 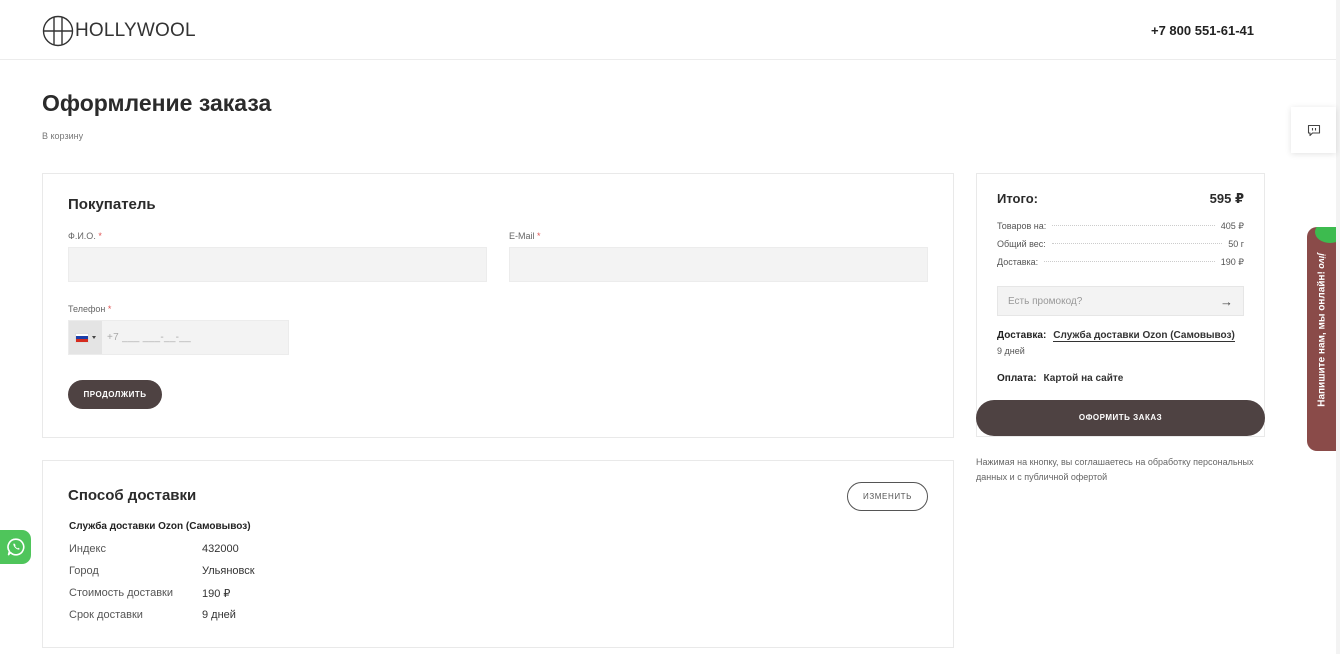 I want to click on summary-total: 595 ₽, so click(x=1226, y=198).